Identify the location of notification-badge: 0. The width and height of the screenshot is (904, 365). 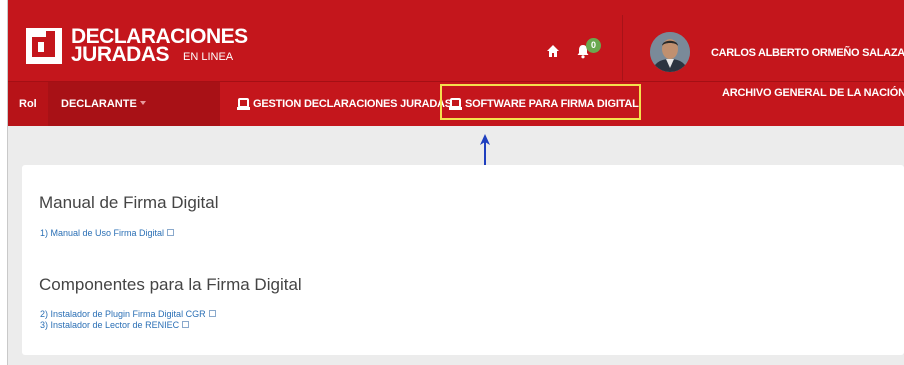
(593, 45).